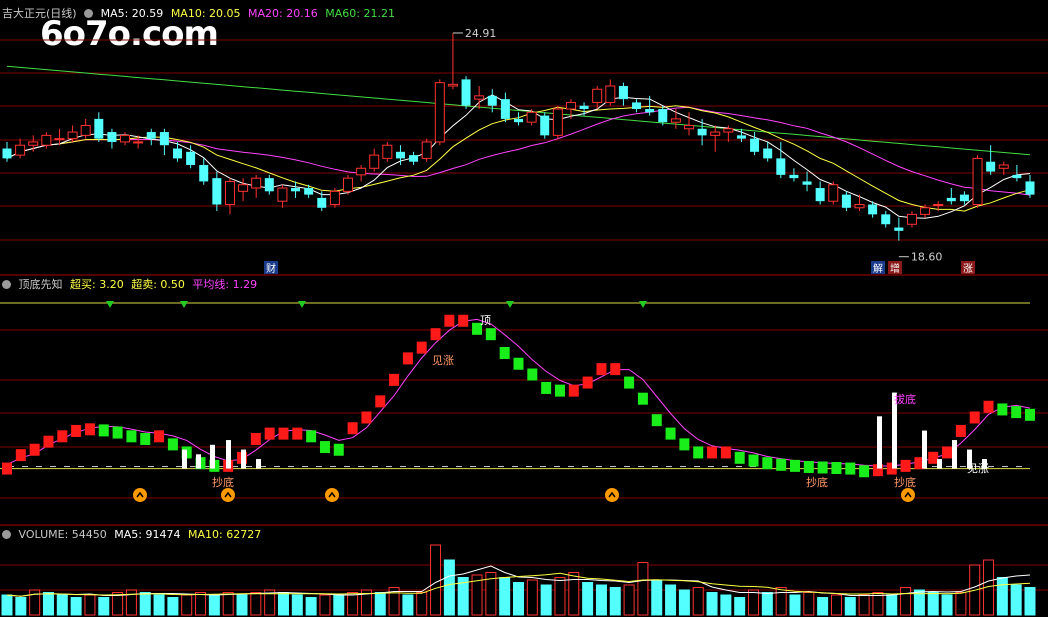  Describe the element at coordinates (225, 284) in the screenshot. I see `avg-line-label: 平均线: 1.29` at that location.